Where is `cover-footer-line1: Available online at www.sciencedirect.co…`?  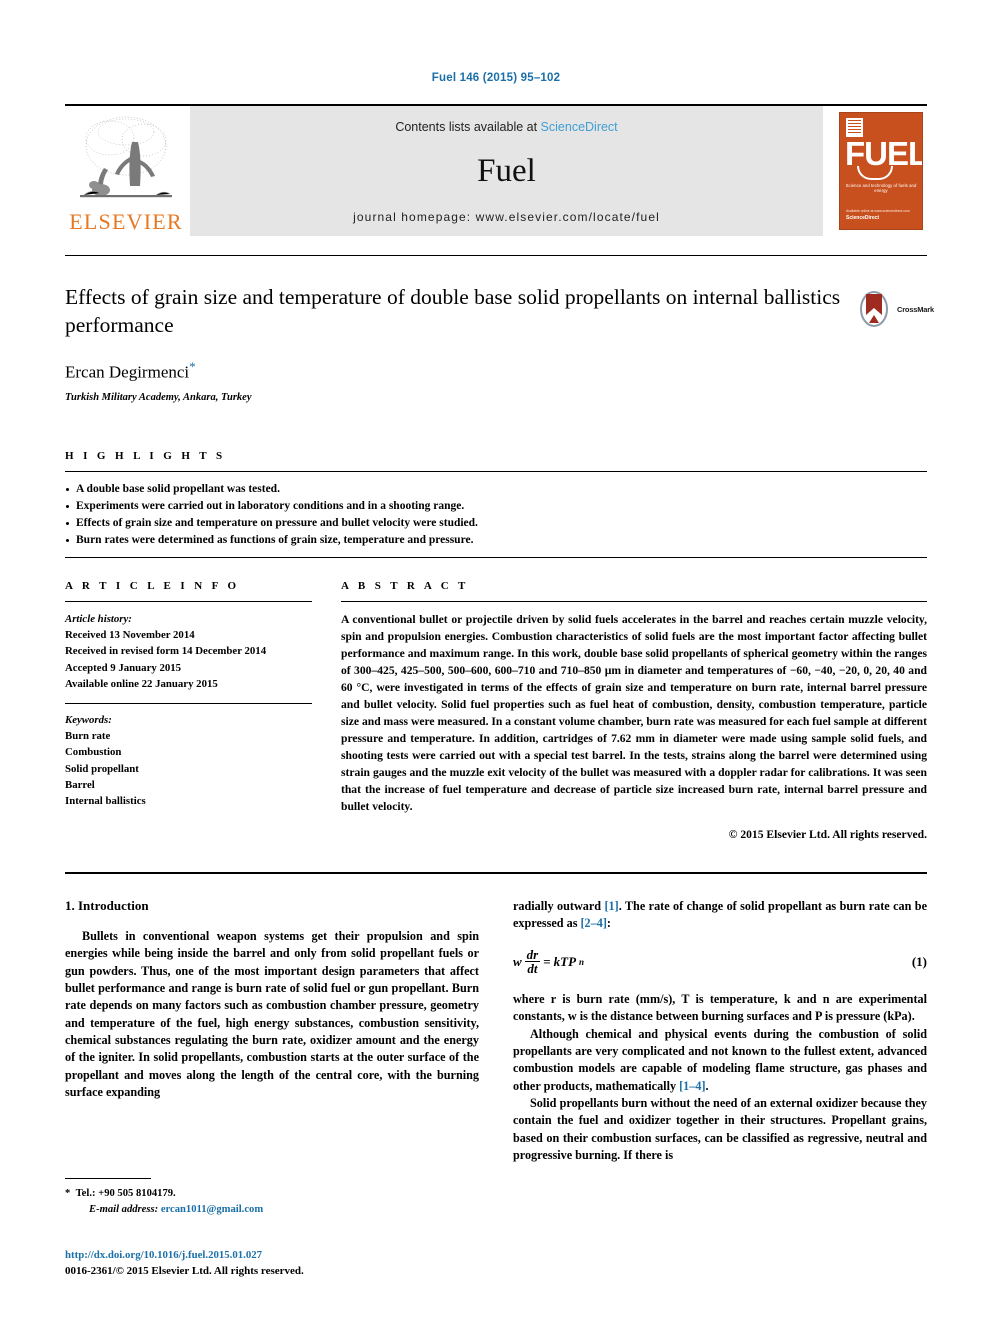 cover-footer-line1: Available online at www.sciencedirect.co… is located at coordinates (878, 210).